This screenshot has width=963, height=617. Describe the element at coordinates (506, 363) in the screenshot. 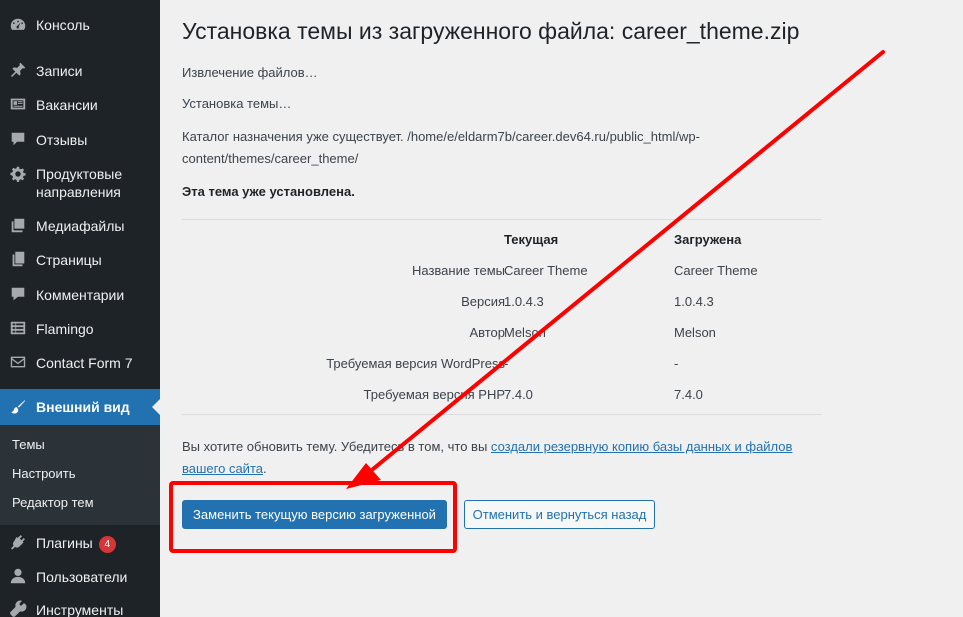

I see `row-current-value: -` at that location.